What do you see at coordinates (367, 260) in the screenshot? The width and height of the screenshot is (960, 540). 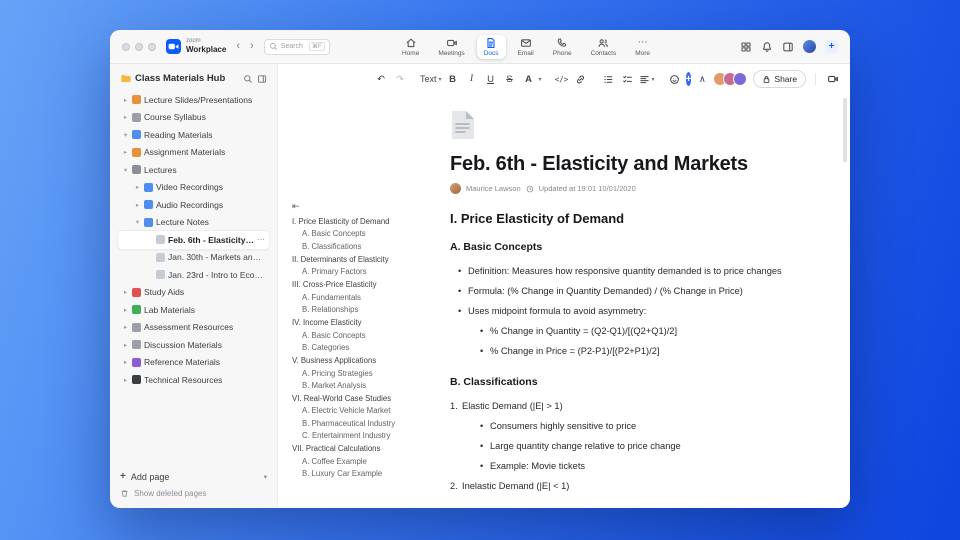 I see `outline-item: II. Determinants of Elasticity` at bounding box center [367, 260].